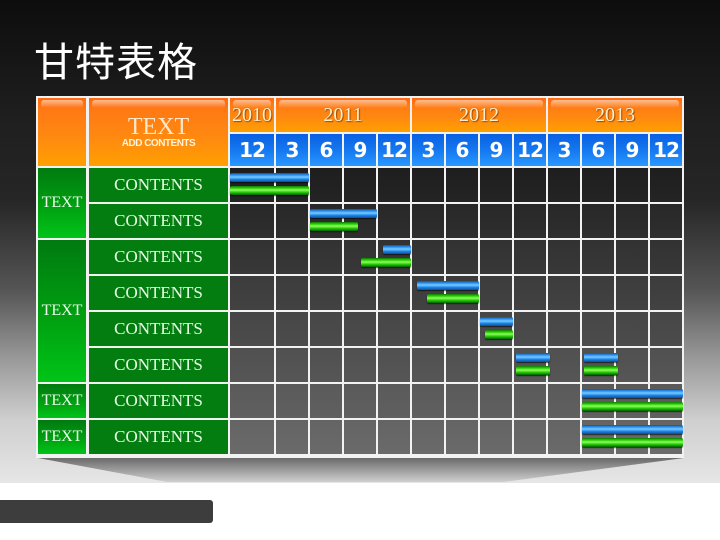  I want to click on year-header: 2010, so click(252, 115).